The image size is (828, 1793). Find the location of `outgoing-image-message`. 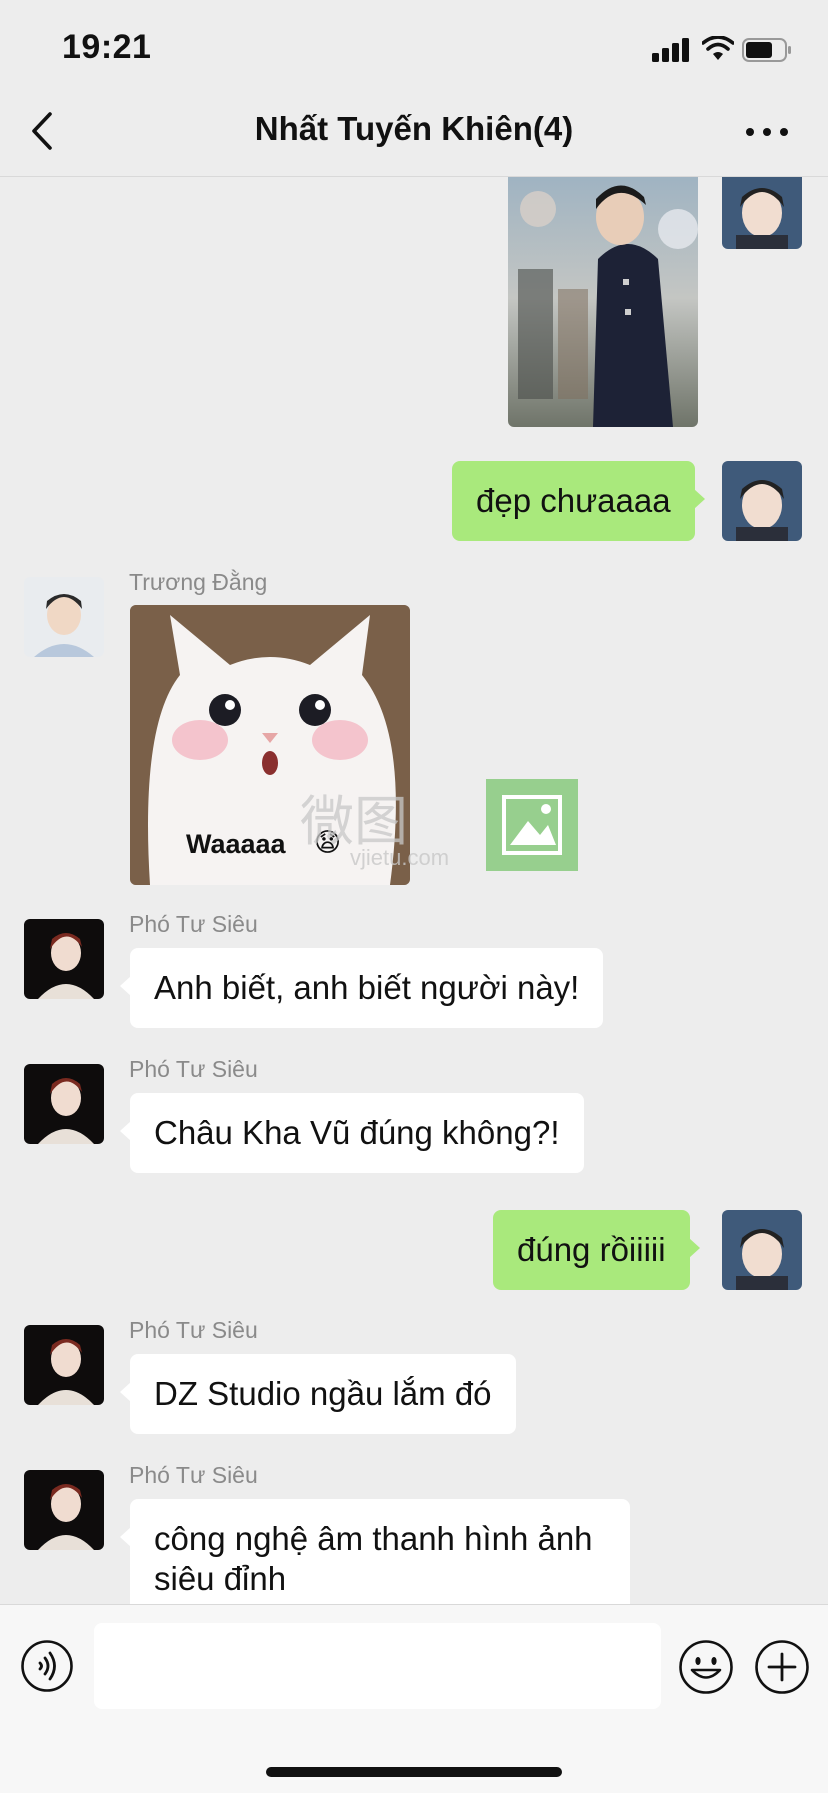

outgoing-image-message is located at coordinates (603, 302).